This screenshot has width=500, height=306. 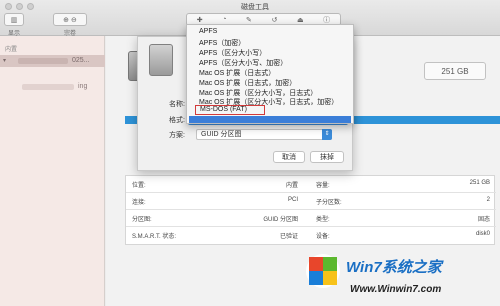 What do you see at coordinates (11, 50) in the screenshot?
I see `sidebar-section-header: 内置` at bounding box center [11, 50].